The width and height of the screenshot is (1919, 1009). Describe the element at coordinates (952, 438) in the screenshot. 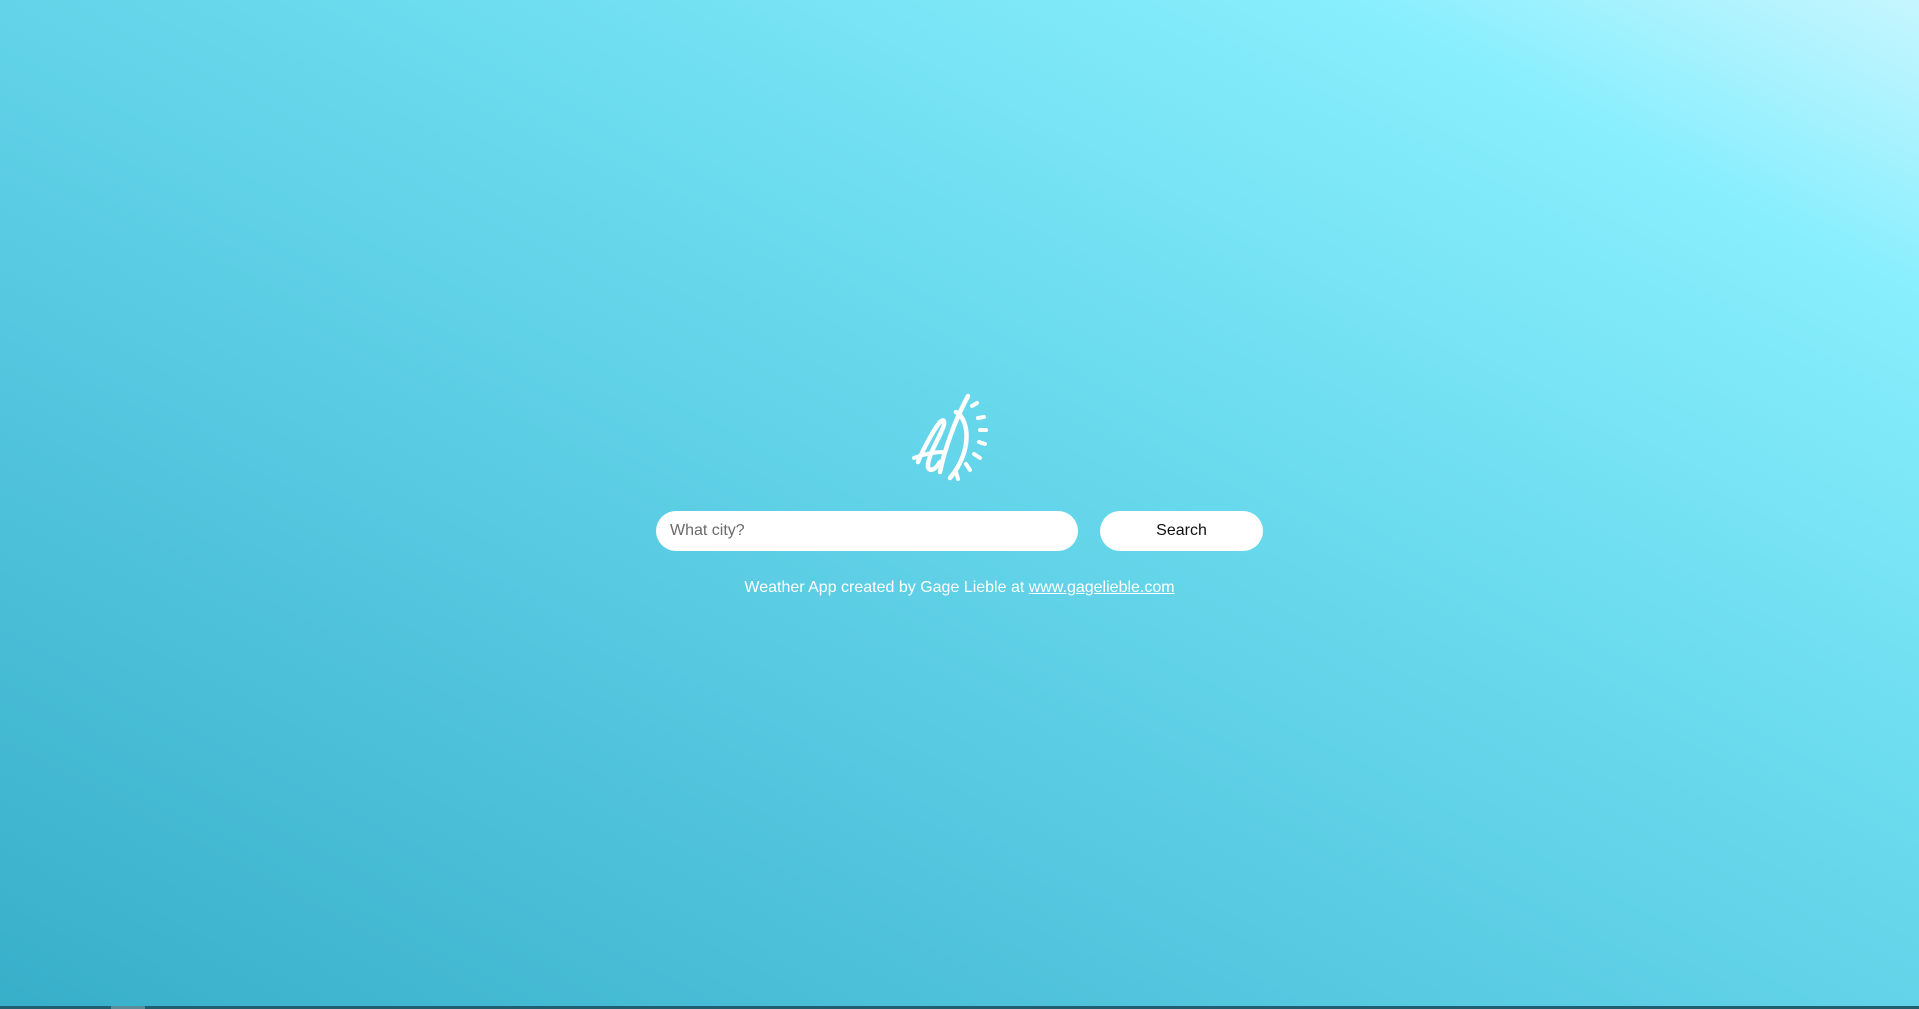

I see `signature-sun-logo-icon` at that location.